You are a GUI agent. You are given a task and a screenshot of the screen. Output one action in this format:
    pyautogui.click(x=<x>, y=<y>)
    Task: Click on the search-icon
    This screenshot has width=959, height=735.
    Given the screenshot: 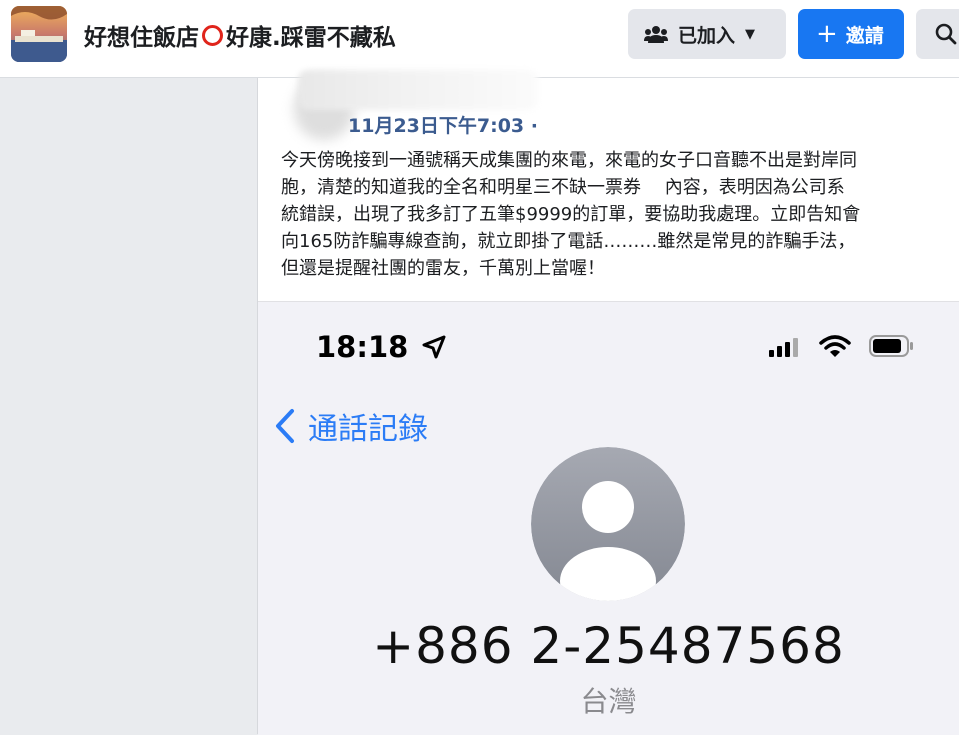 What is the action you would take?
    pyautogui.click(x=946, y=34)
    